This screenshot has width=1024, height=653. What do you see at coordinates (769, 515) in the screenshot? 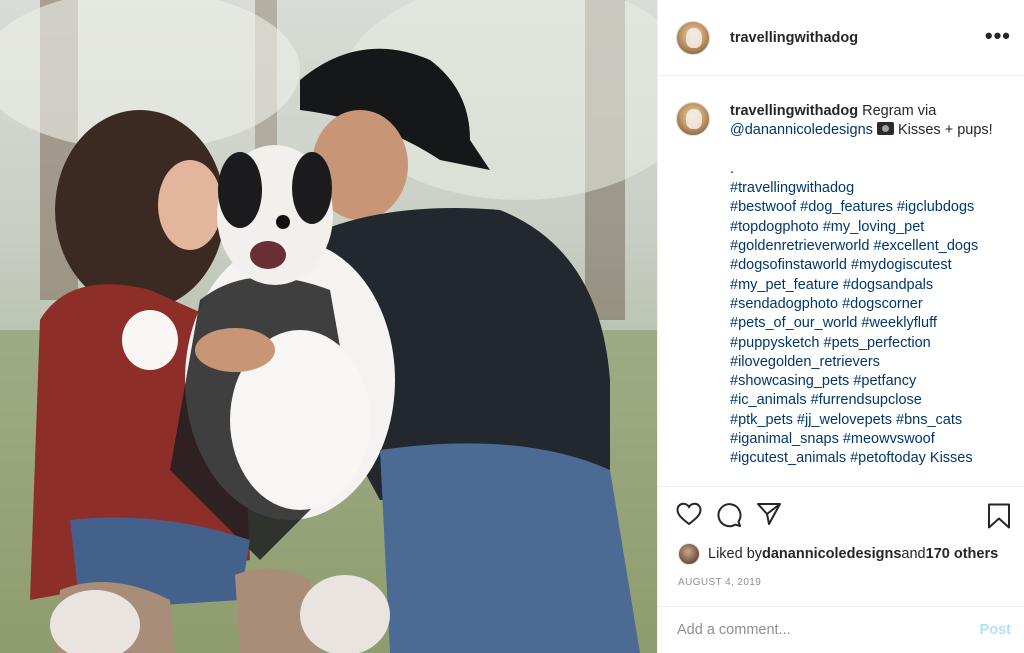
I see `send-icon` at bounding box center [769, 515].